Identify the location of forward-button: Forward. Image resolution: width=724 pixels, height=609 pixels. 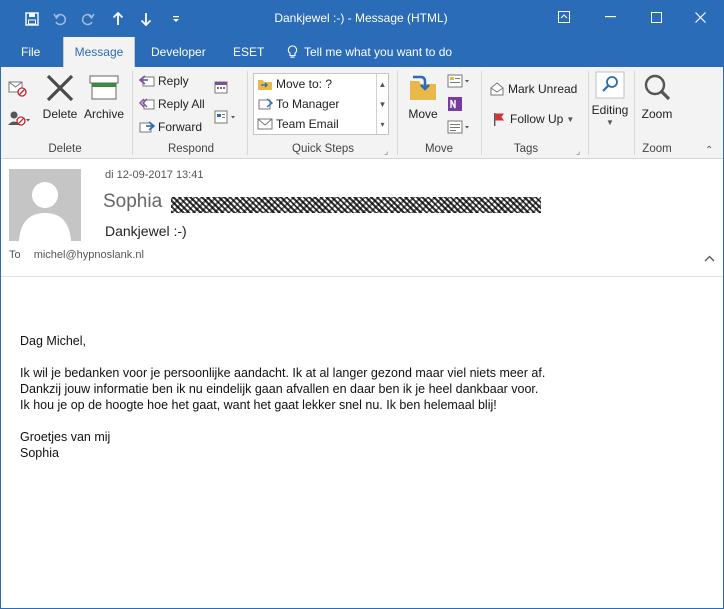
(170, 127).